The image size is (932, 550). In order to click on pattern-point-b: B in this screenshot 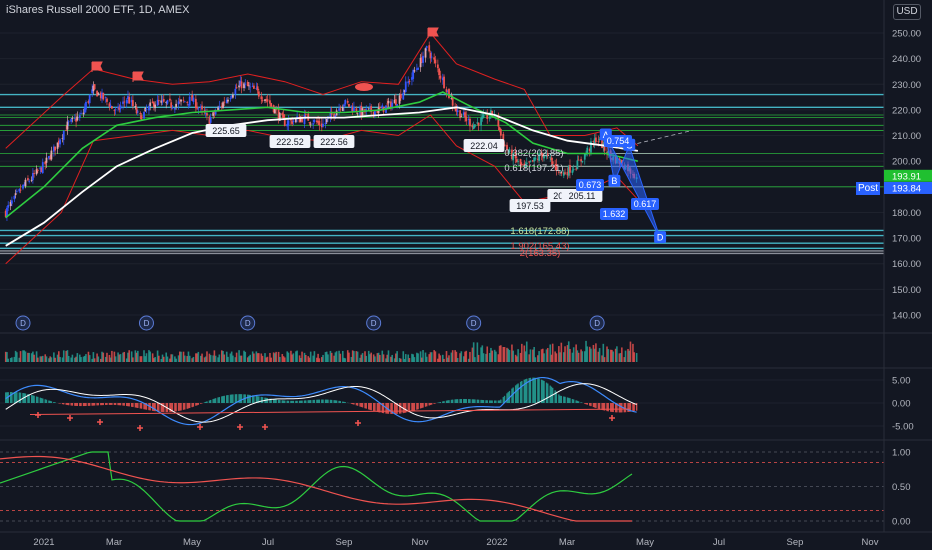, I will do `click(614, 180)`.